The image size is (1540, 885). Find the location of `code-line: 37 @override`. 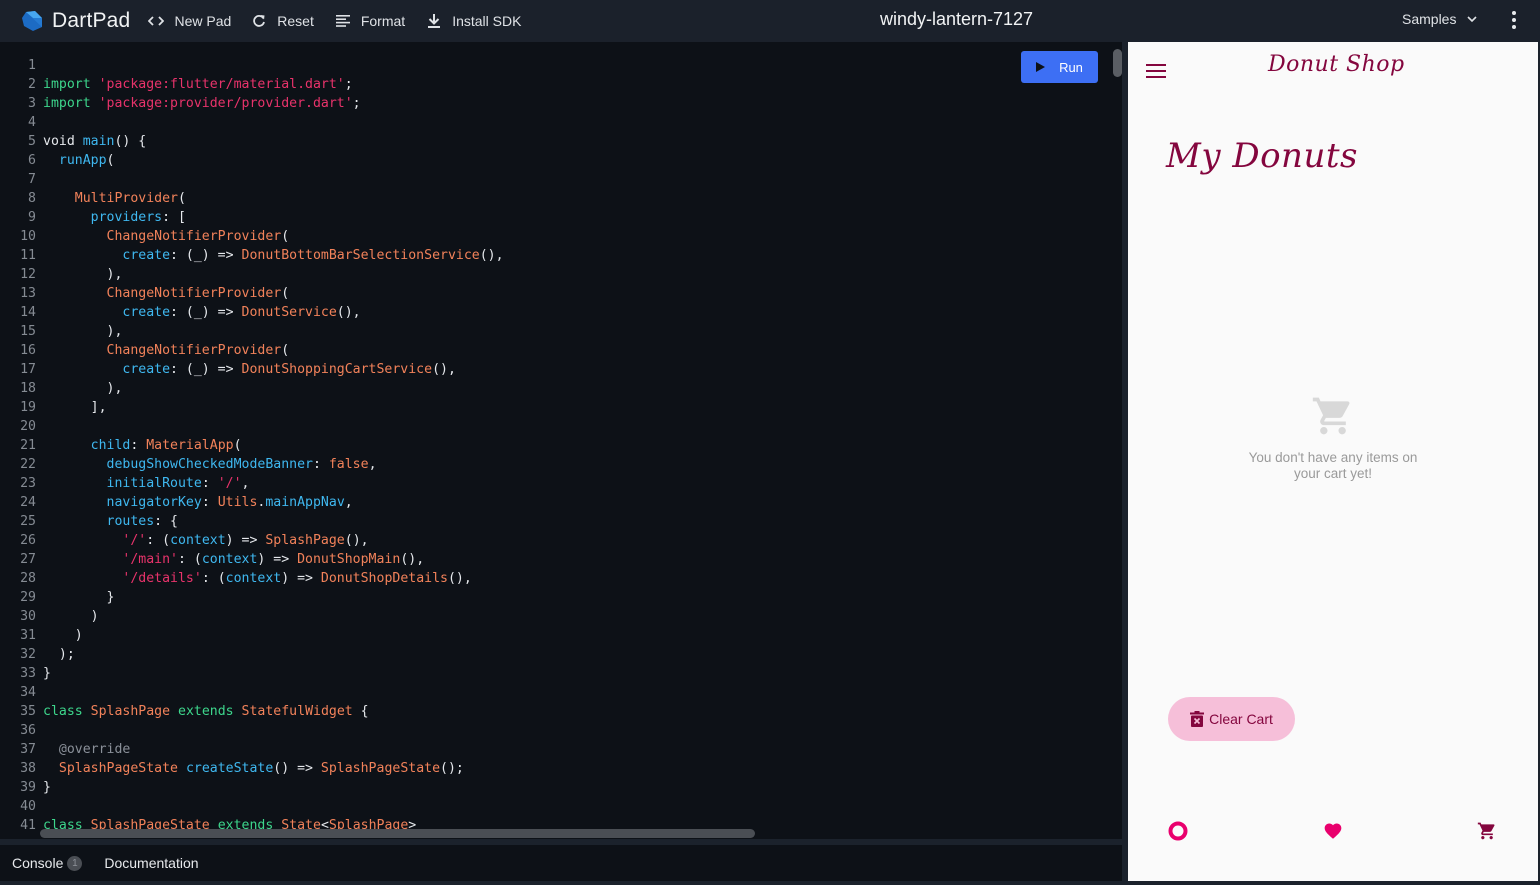

code-line: 37 @override is located at coordinates (252, 749).